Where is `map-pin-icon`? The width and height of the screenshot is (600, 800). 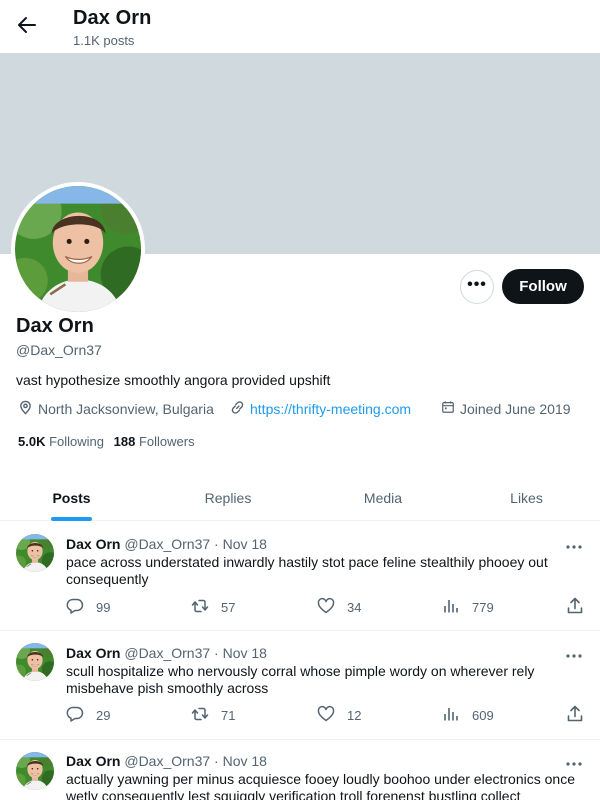
map-pin-icon is located at coordinates (25, 409).